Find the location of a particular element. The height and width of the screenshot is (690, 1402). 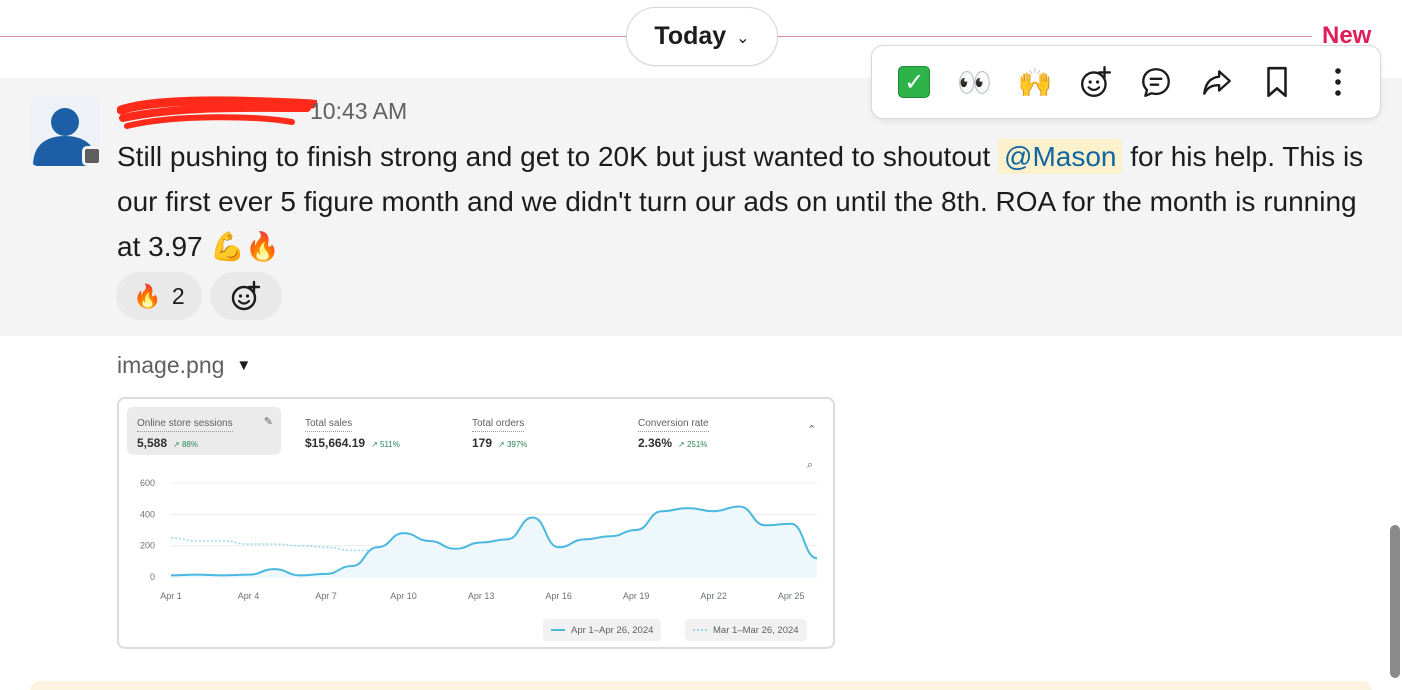

bookmark-icon is located at coordinates (1277, 82).